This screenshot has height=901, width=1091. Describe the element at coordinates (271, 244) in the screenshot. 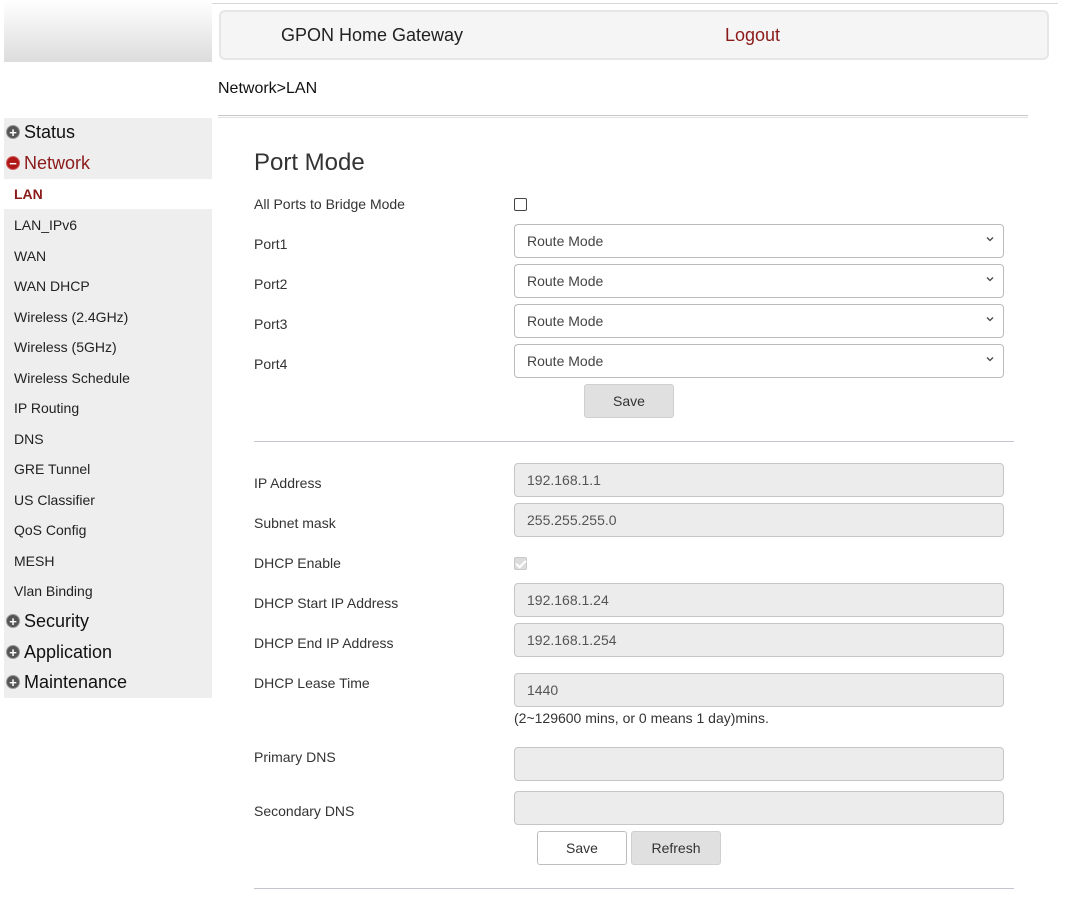

I see `port1-label: Port1` at that location.